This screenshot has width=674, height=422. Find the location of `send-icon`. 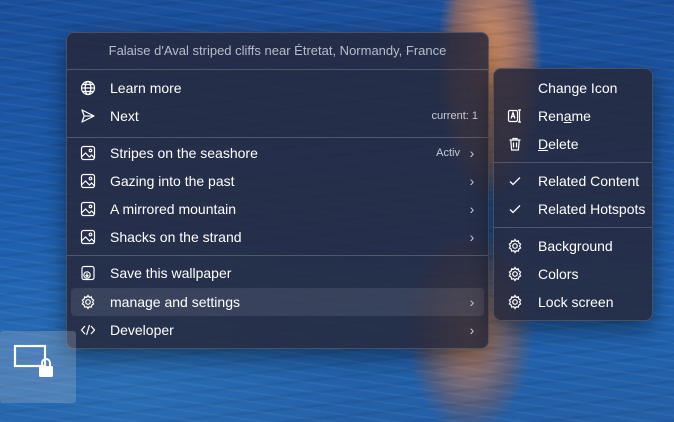

send-icon is located at coordinates (88, 116).